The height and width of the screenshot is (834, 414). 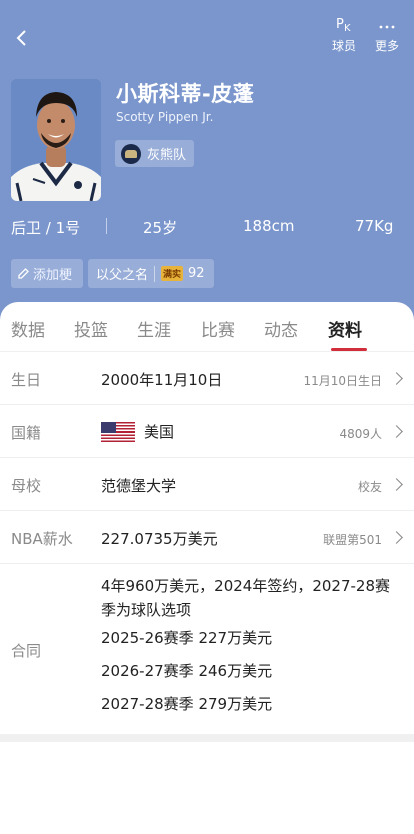 I want to click on contract-season-line: 2027-28赛季 279万美元, so click(x=187, y=704).